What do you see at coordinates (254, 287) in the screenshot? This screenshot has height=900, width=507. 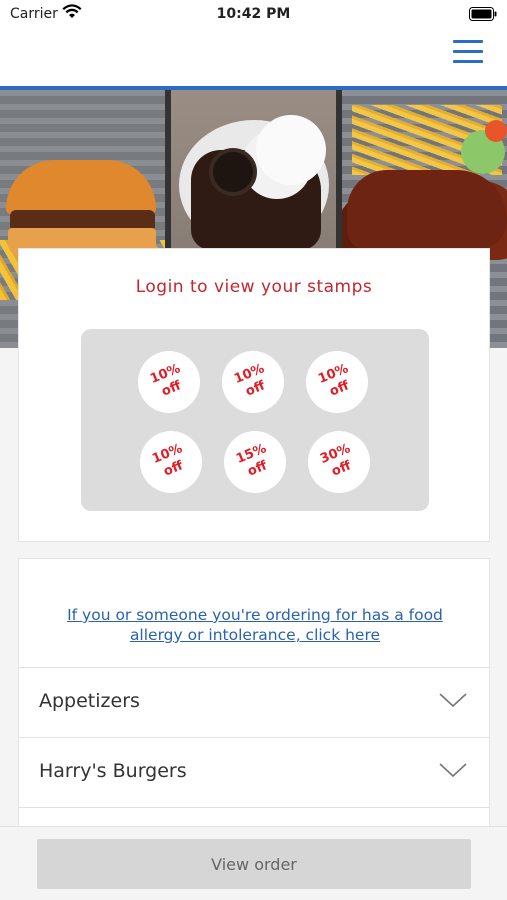 I see `login-stamps-link: Login to view your stamps` at bounding box center [254, 287].